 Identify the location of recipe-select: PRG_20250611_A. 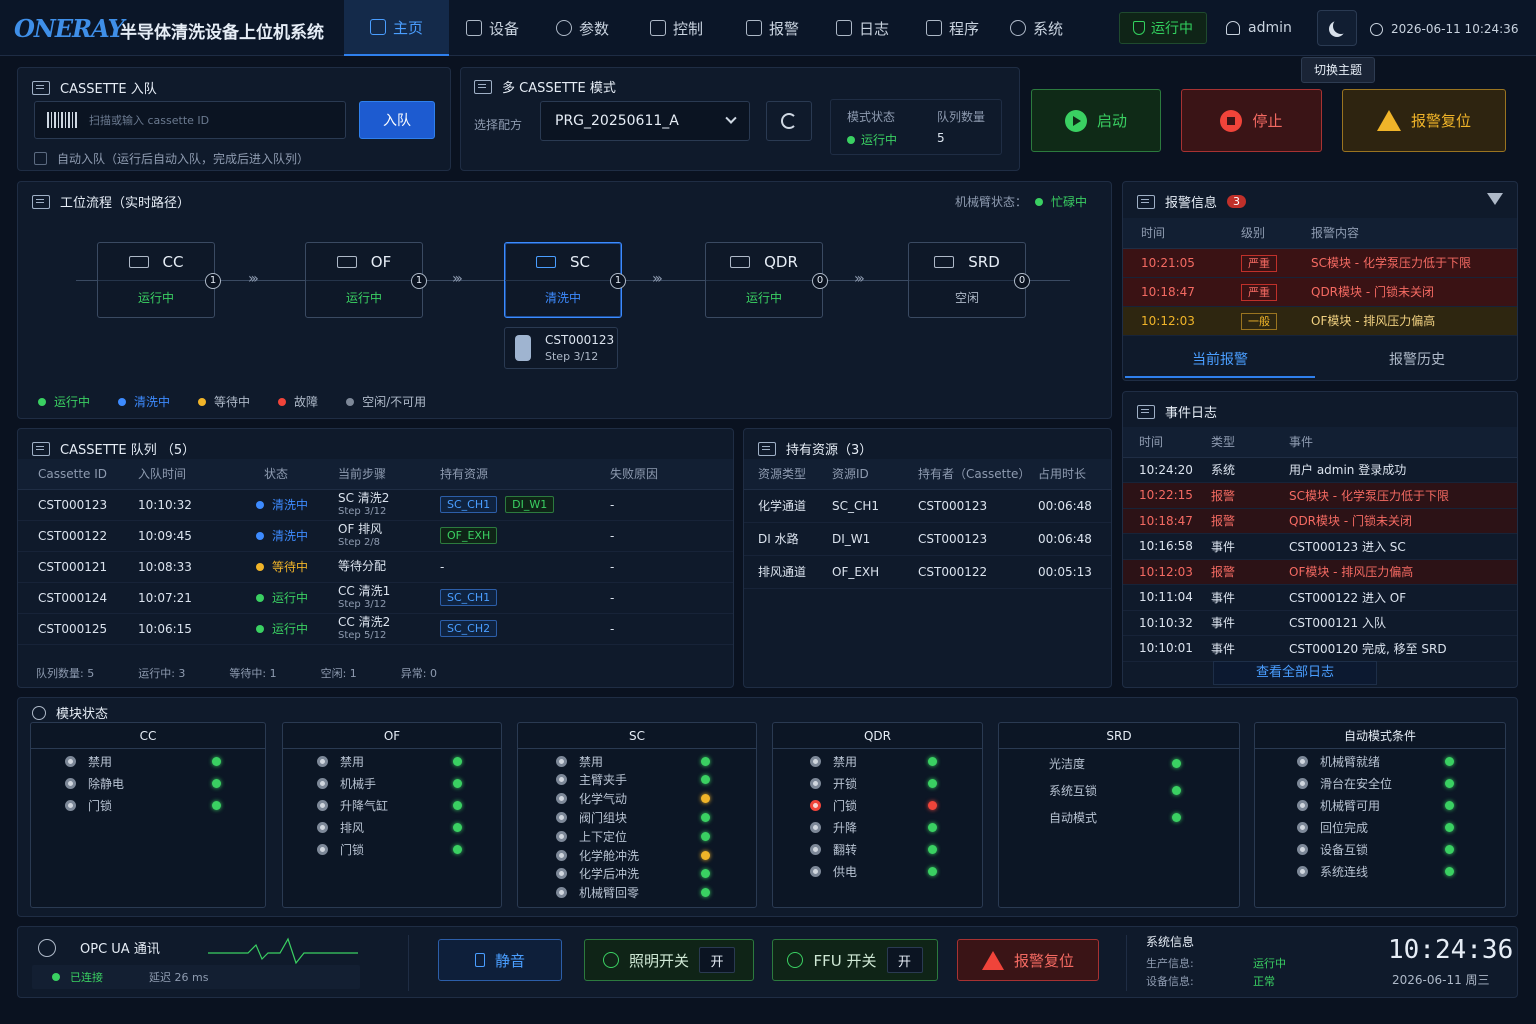
(645, 121).